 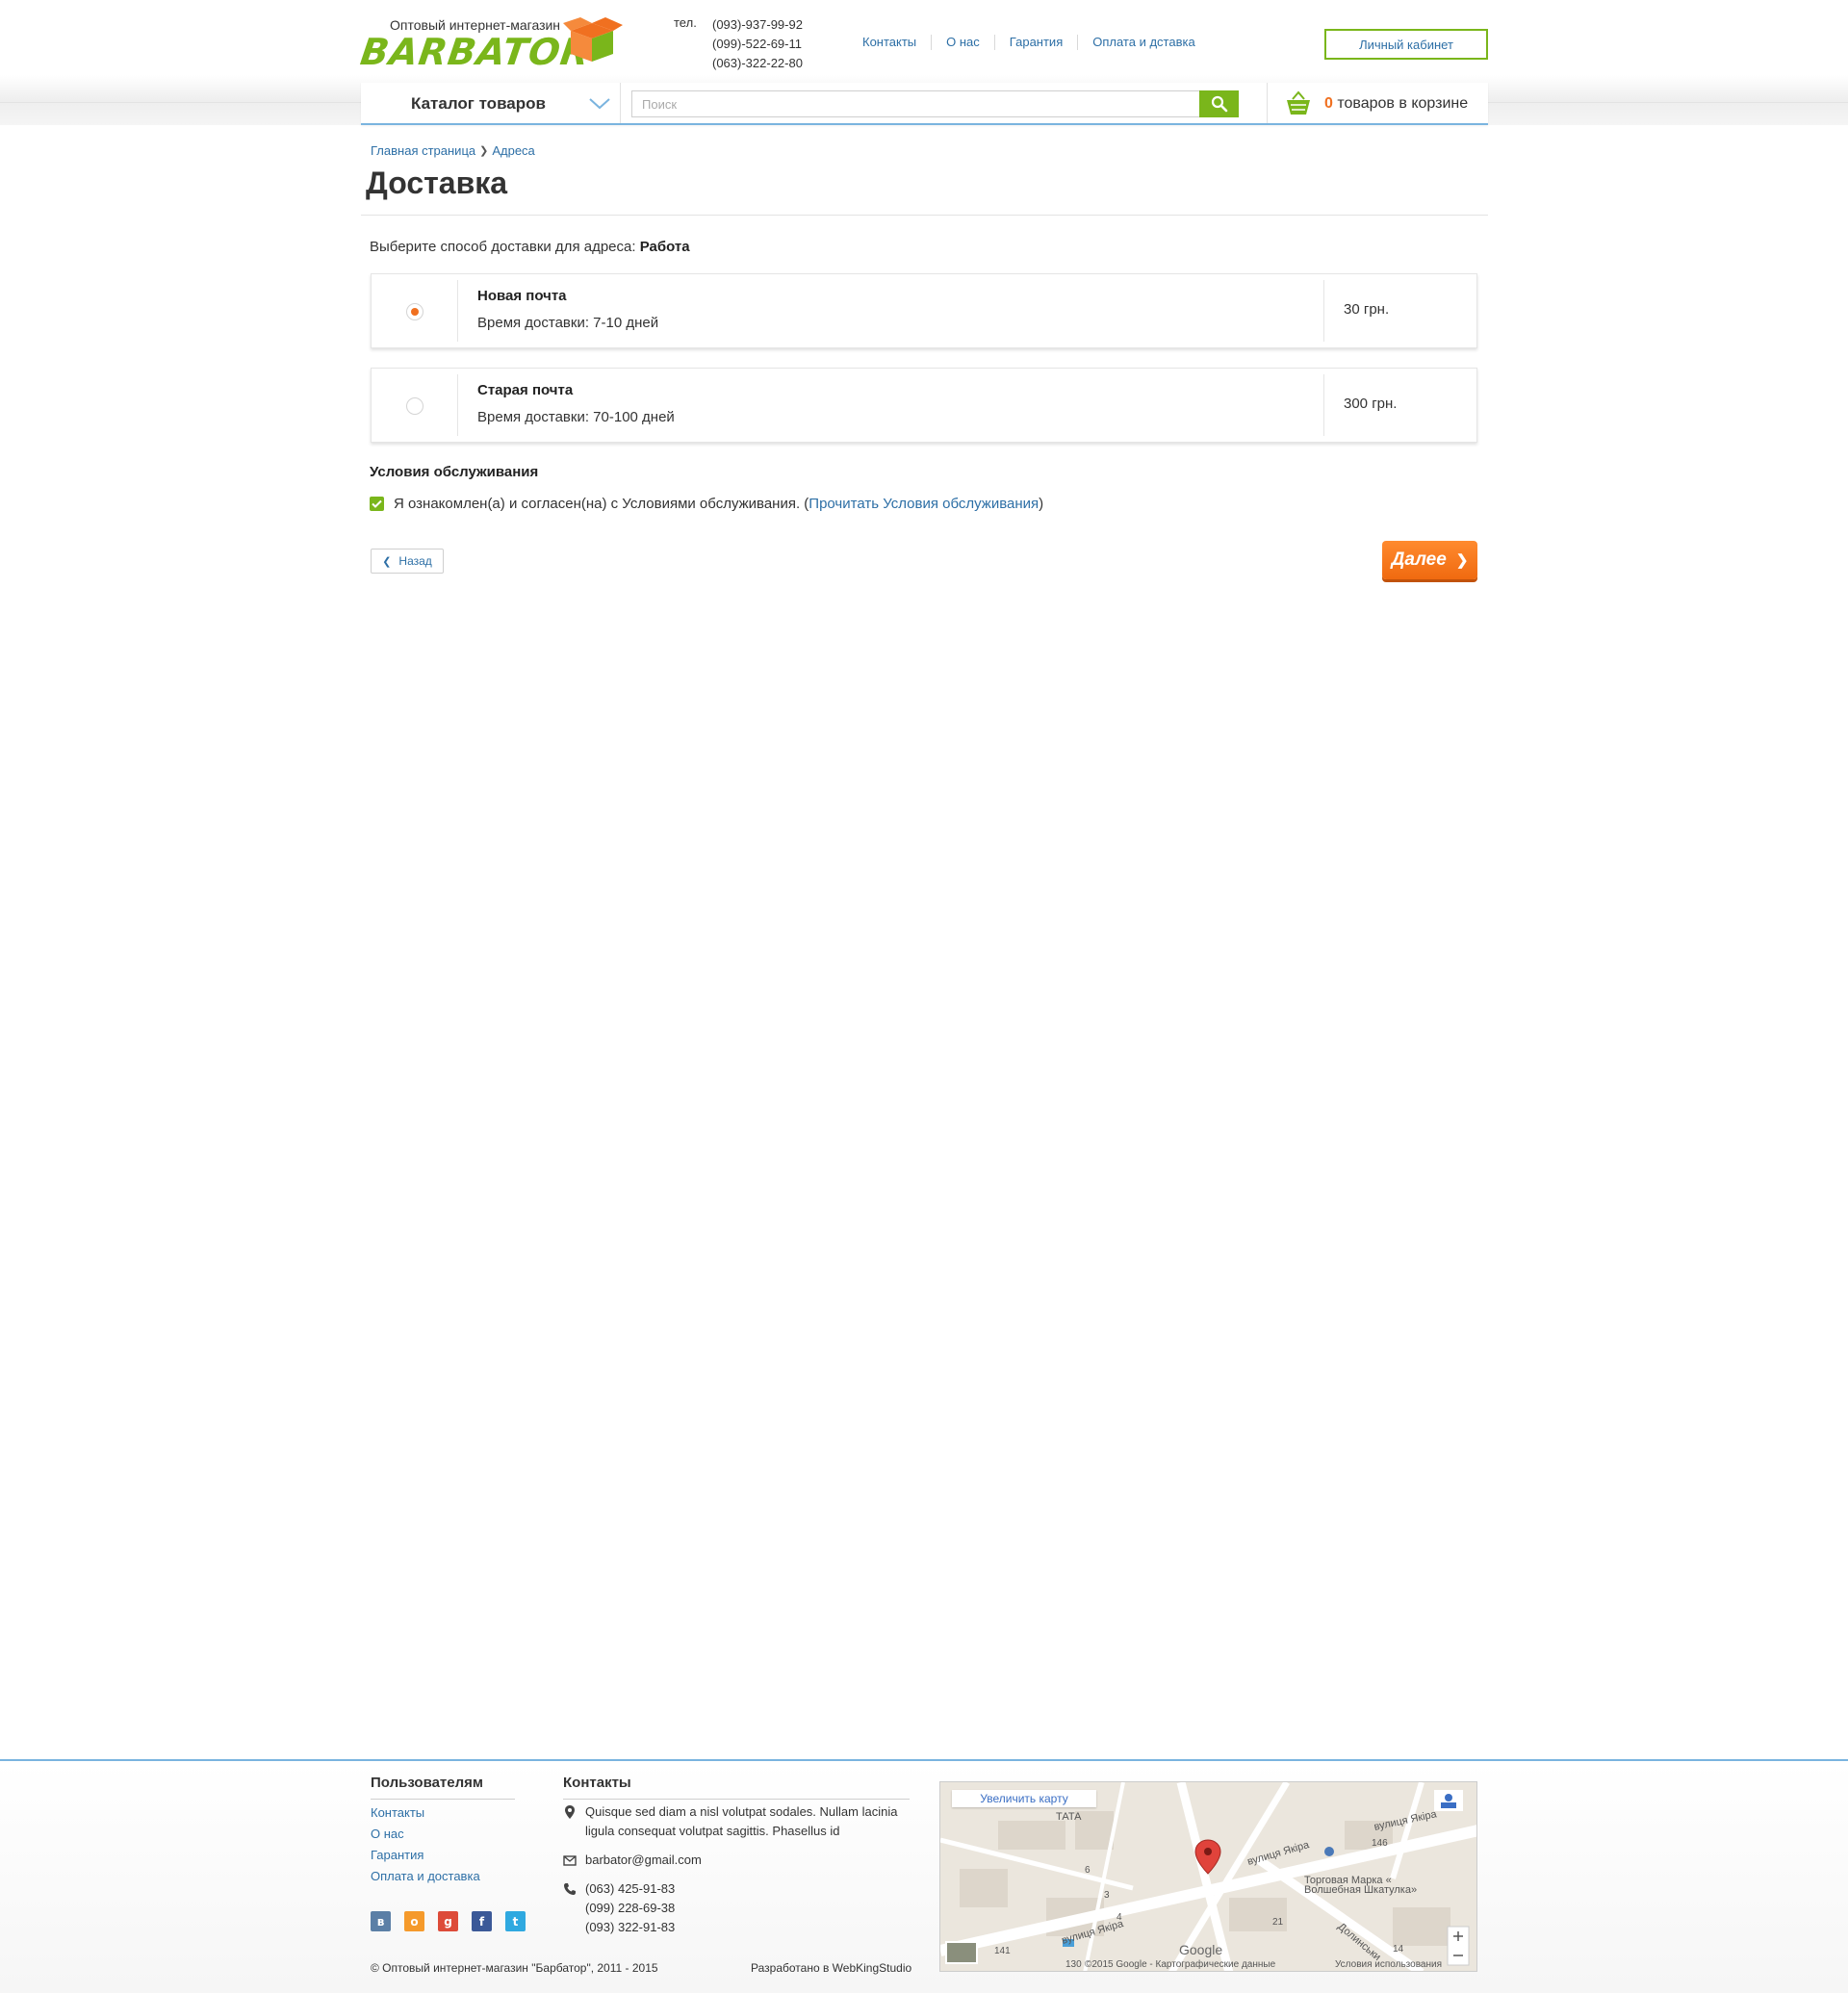 I want to click on location-pin-icon, so click(x=570, y=1812).